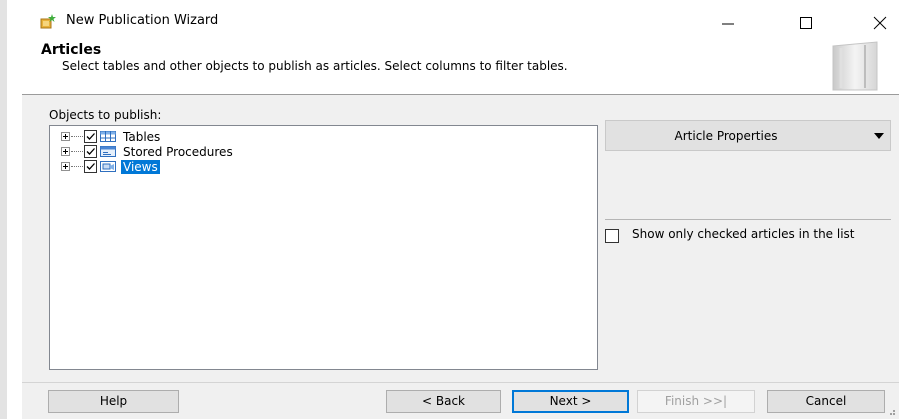 Image resolution: width=916 pixels, height=419 pixels. I want to click on wizard-footer: Help < Back Next > Finish >>| Cancel, so click(460, 400).